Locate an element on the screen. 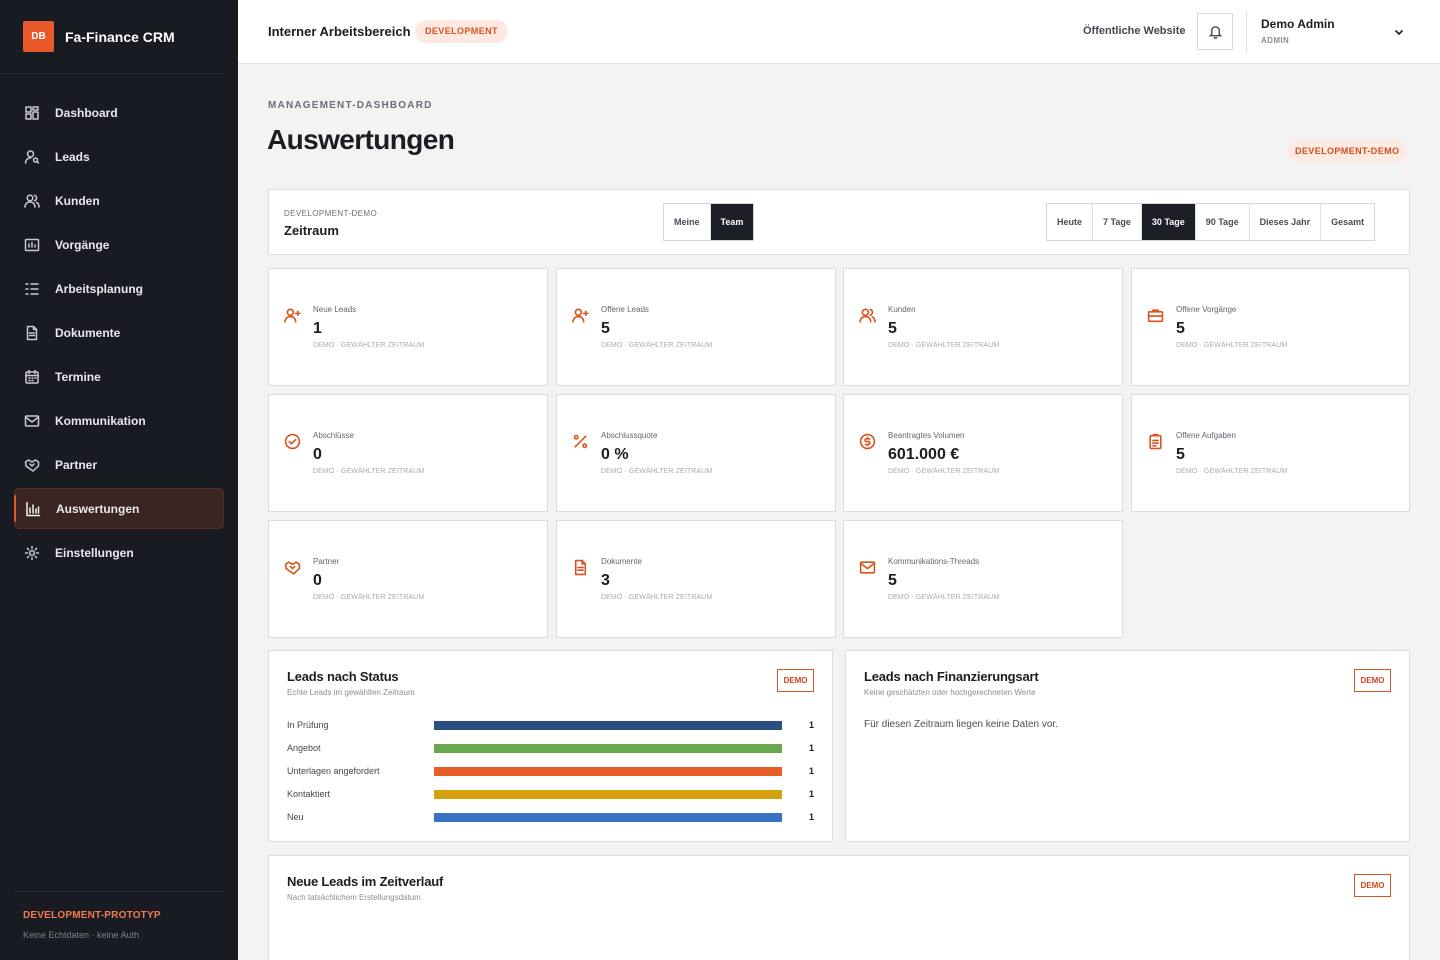 The image size is (1440, 960). bar-label: Kontaktiert is located at coordinates (309, 794).